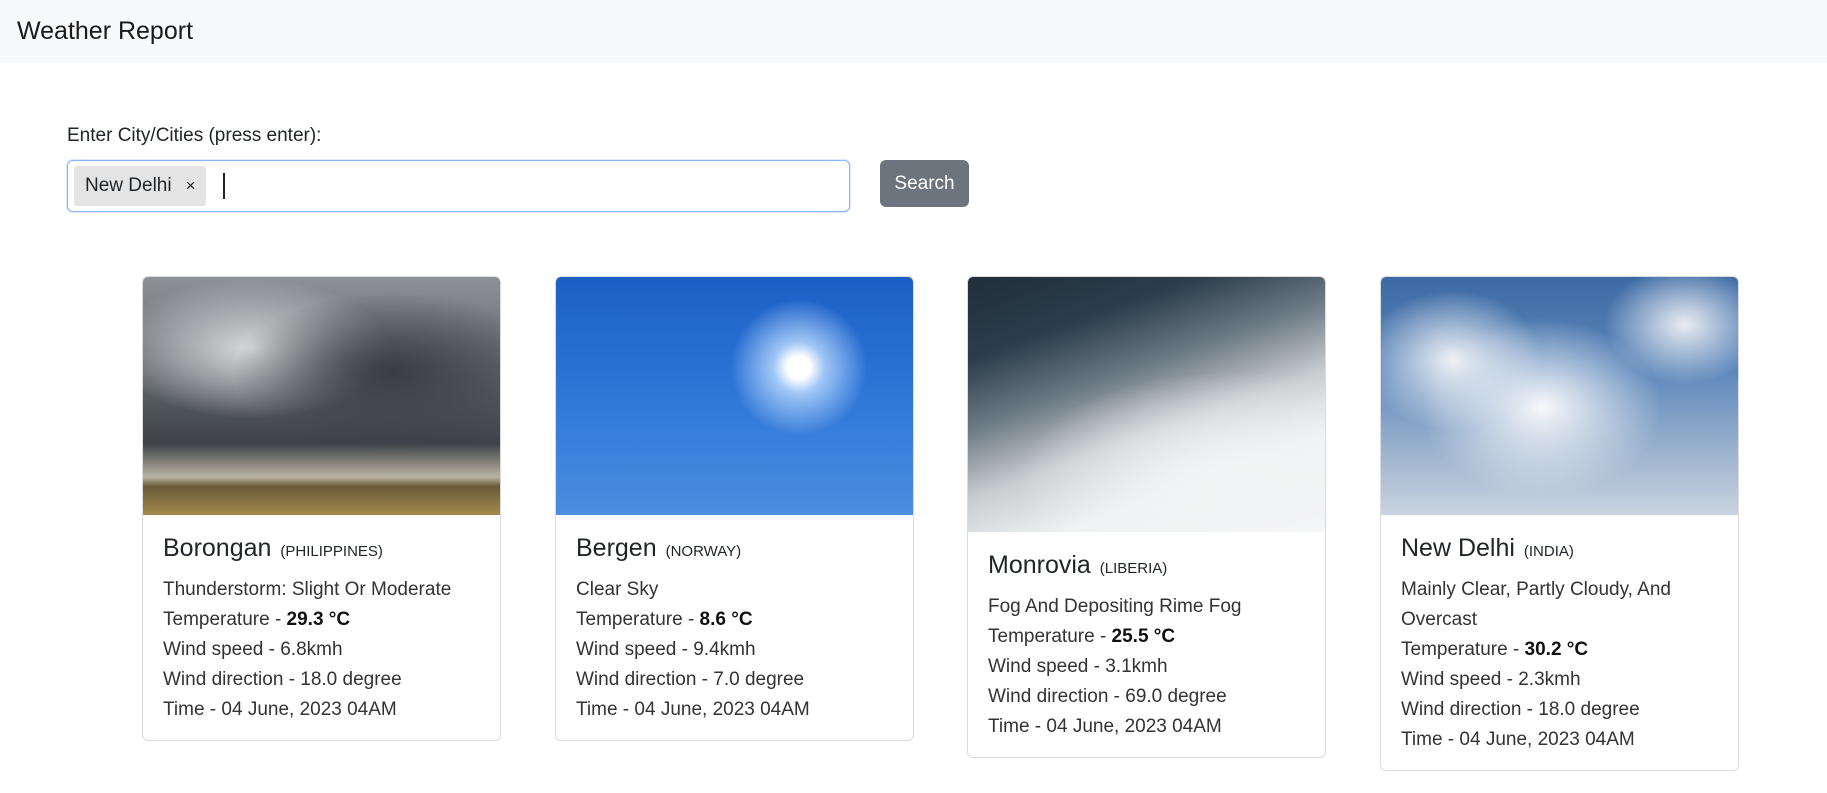 This screenshot has width=1827, height=793. I want to click on city-name: Monrovia, so click(1039, 565).